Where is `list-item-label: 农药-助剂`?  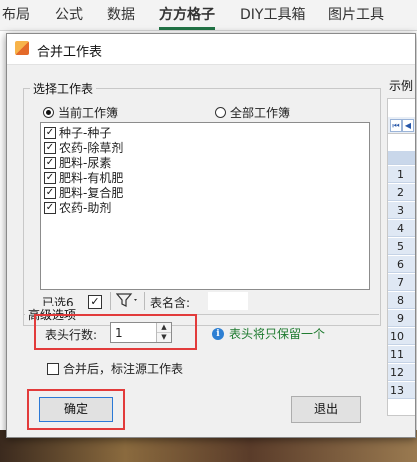
list-item-label: 农药-助剂 is located at coordinates (85, 208).